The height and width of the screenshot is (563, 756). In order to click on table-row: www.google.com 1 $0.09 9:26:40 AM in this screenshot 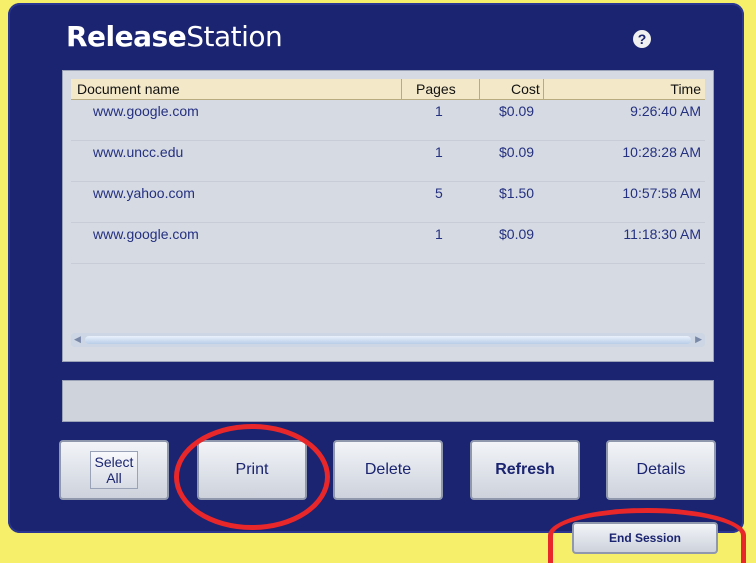, I will do `click(388, 120)`.